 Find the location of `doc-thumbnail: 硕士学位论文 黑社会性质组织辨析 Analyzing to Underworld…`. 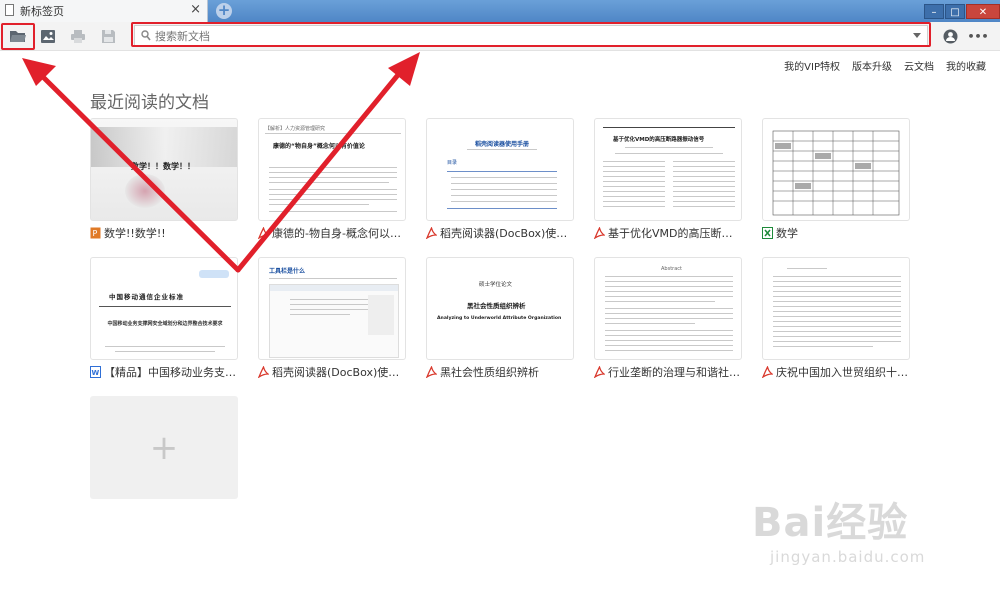

doc-thumbnail: 硕士学位论文 黑社会性质组织辨析 Analyzing to Underworld… is located at coordinates (500, 308).